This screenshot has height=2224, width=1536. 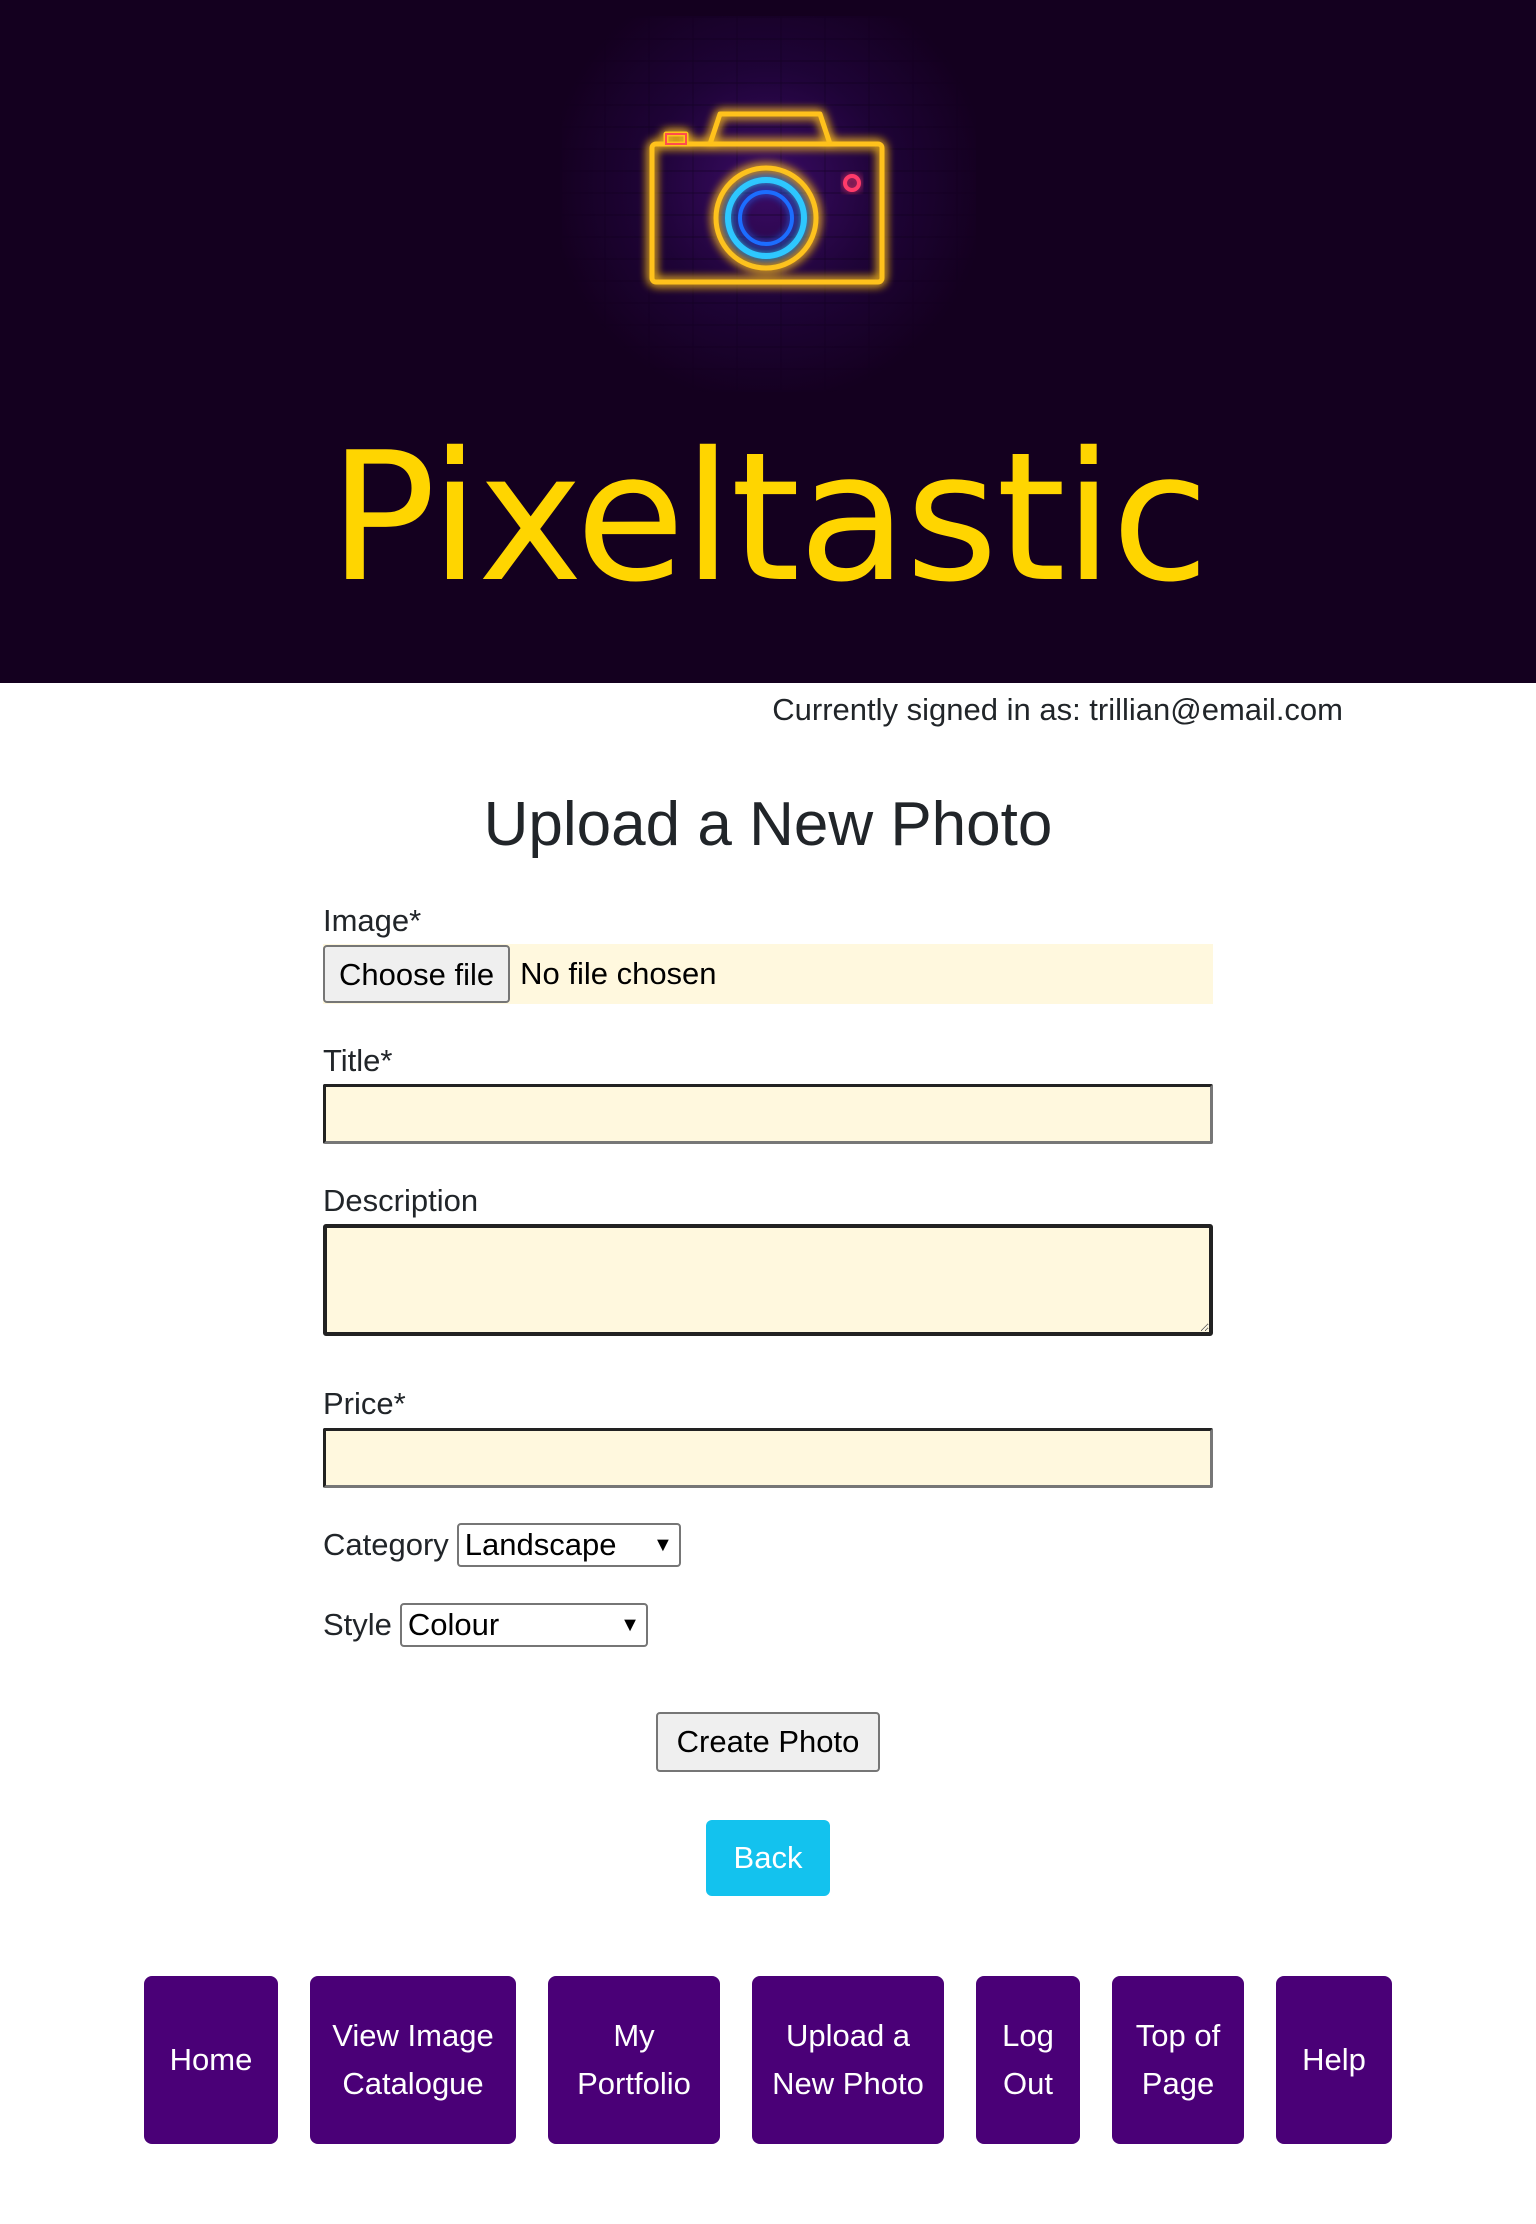 What do you see at coordinates (401, 1200) in the screenshot?
I see `description-label: Description` at bounding box center [401, 1200].